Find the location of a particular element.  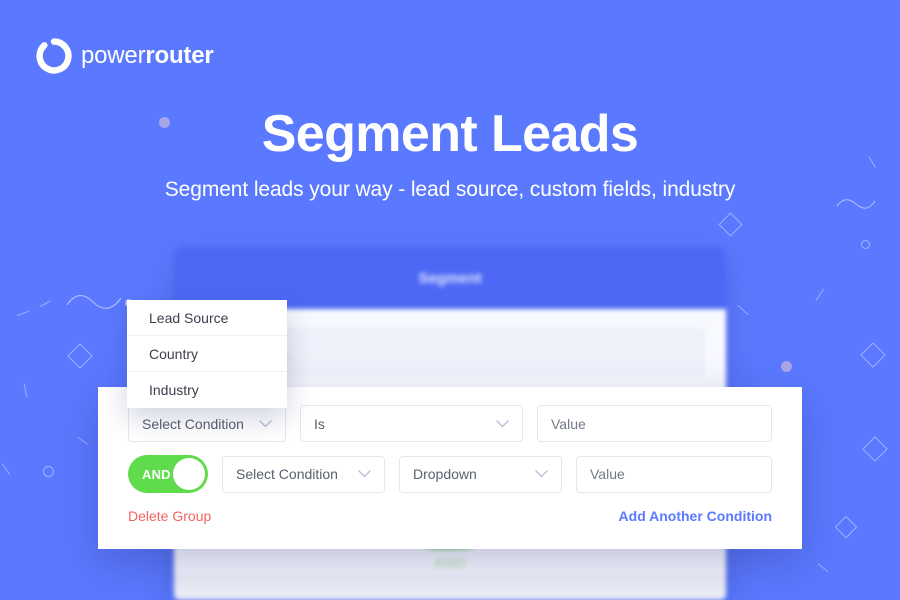

condition-actions: Delete Group Add Another Condition is located at coordinates (450, 516).